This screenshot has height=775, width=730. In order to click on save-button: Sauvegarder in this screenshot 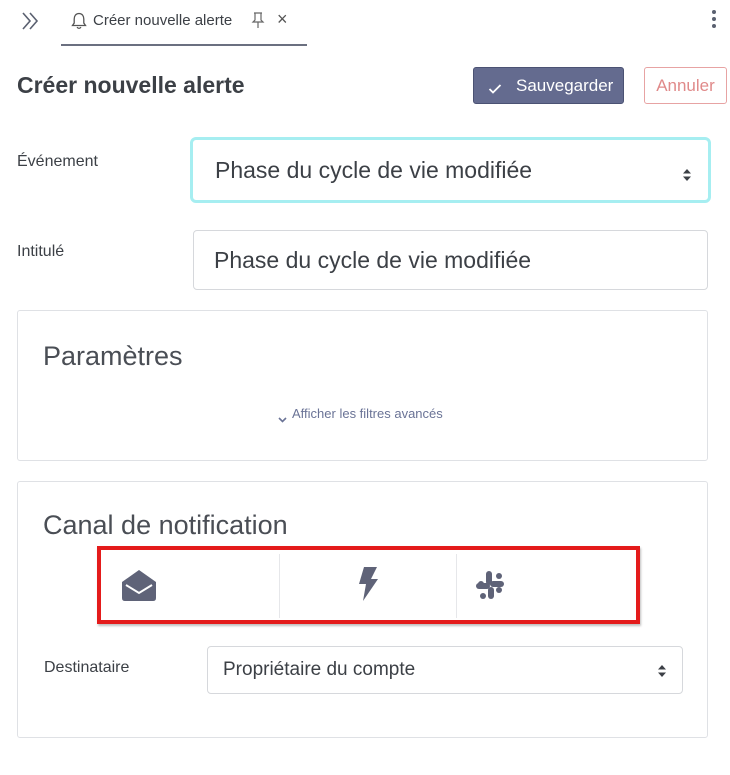, I will do `click(548, 85)`.